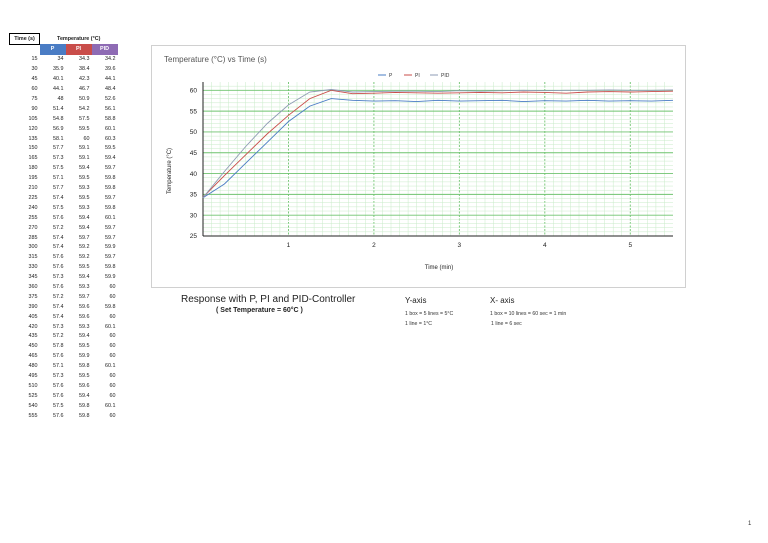  Describe the element at coordinates (34, 79) in the screenshot. I see `time-cell: 45` at that location.